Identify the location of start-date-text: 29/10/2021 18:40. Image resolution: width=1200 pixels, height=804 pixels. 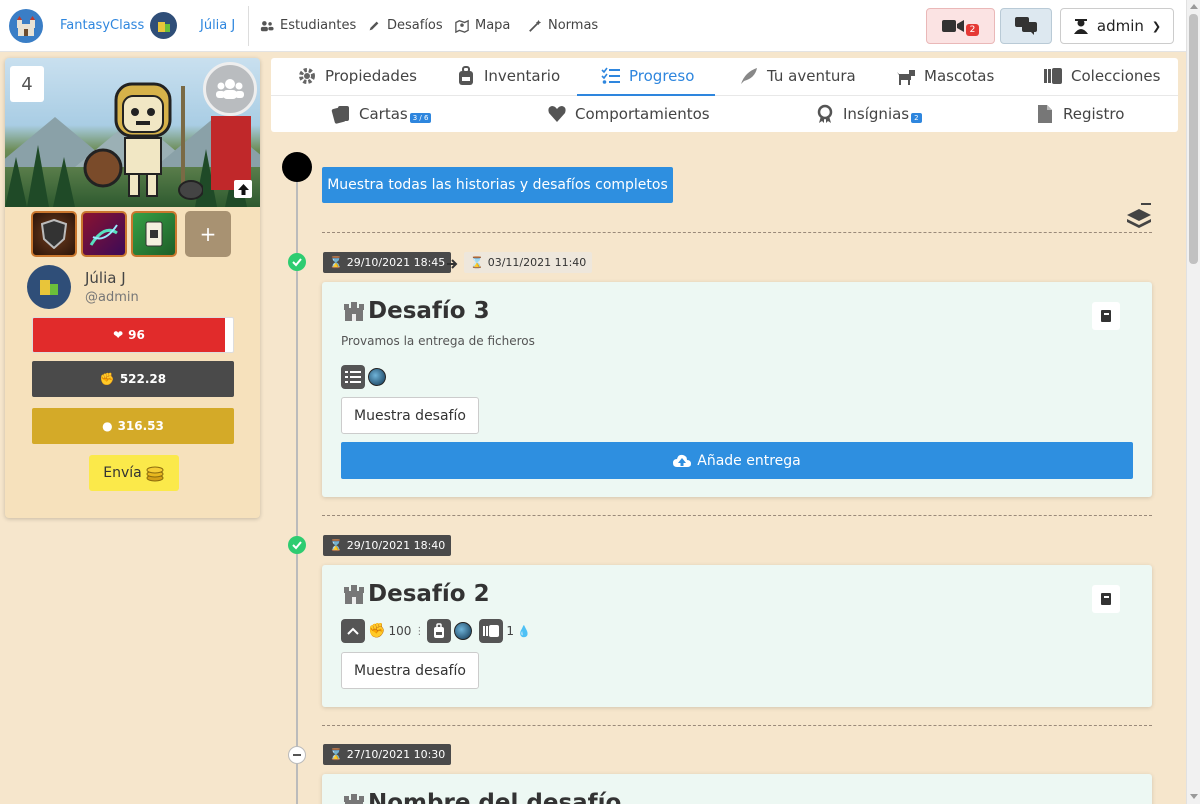
(396, 545).